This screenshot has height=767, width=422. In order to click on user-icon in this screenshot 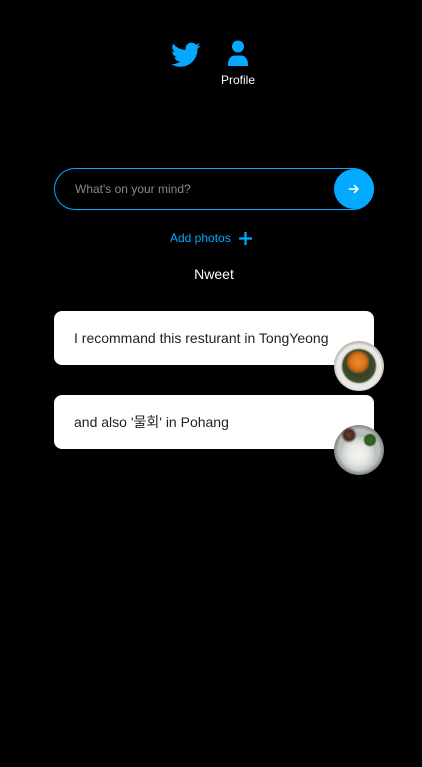, I will do `click(238, 53)`.